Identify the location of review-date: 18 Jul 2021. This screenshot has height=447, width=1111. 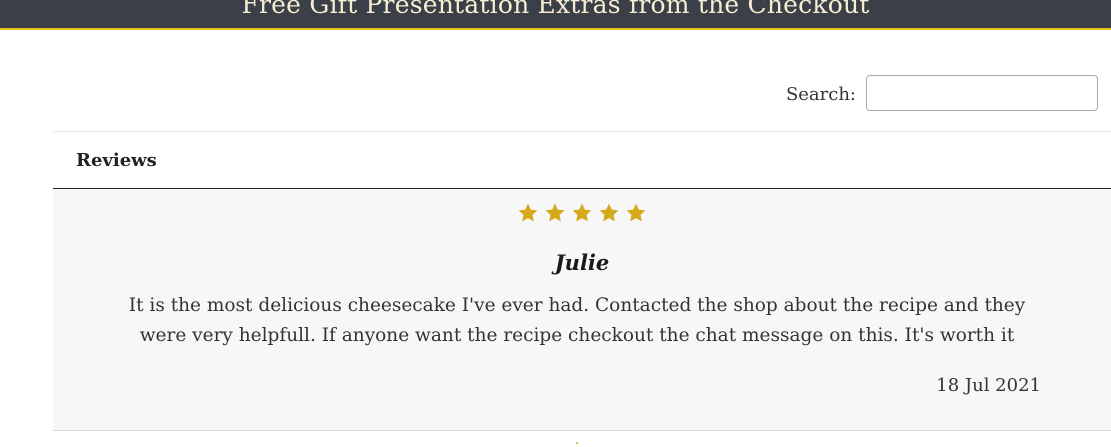
(988, 385).